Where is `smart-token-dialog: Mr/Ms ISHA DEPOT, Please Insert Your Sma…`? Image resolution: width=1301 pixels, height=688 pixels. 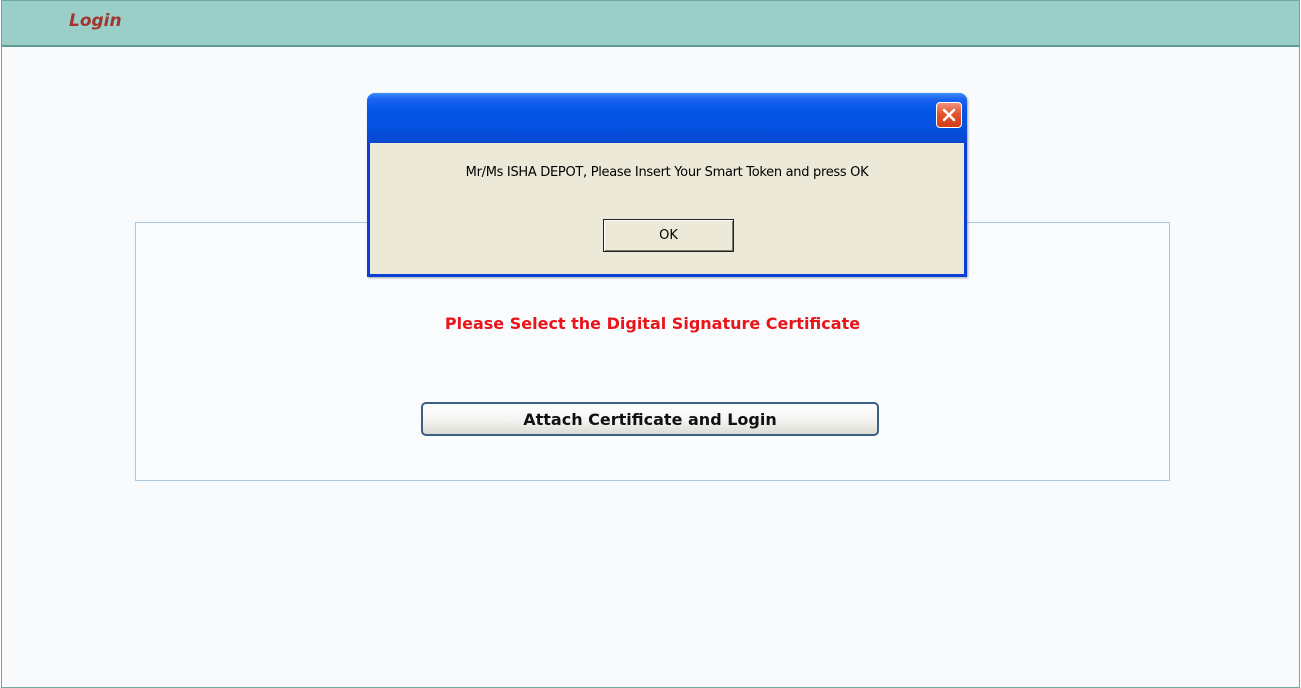 smart-token-dialog: Mr/Ms ISHA DEPOT, Please Insert Your Sma… is located at coordinates (667, 185).